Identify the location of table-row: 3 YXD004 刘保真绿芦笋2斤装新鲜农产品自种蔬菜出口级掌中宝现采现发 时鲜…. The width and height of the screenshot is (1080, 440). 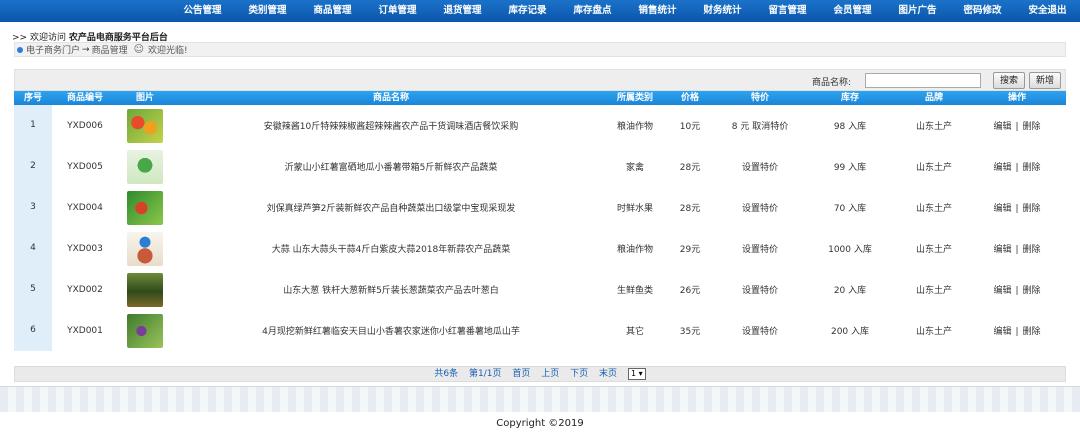
(540, 207).